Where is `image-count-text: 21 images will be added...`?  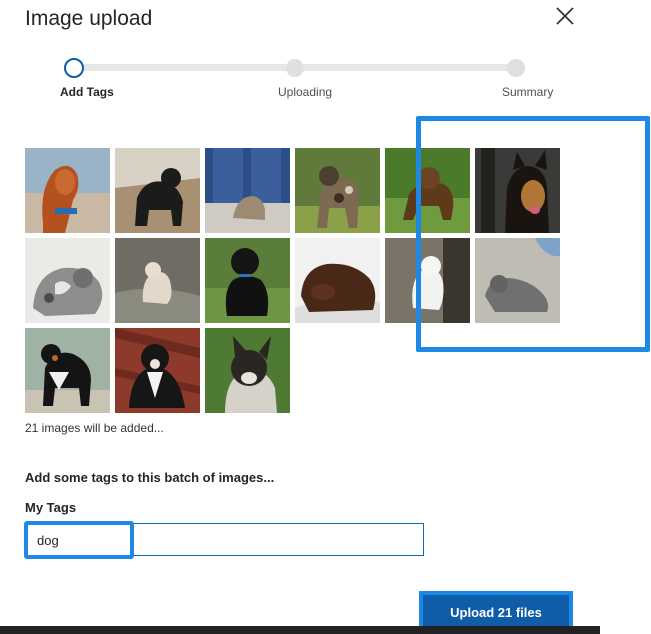
image-count-text: 21 images will be added... is located at coordinates (94, 428).